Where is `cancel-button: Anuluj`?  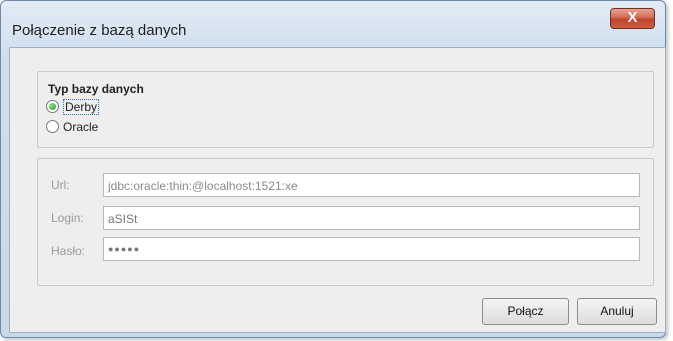
cancel-button: Anuluj is located at coordinates (617, 311).